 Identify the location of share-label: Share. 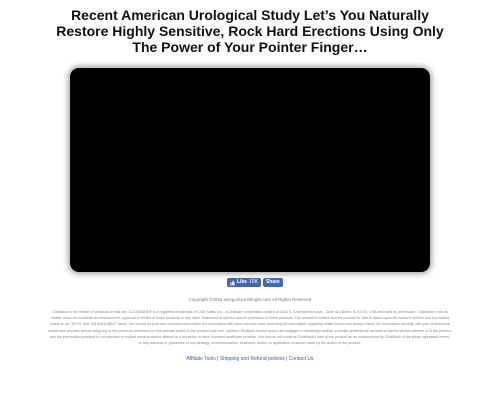
(272, 282).